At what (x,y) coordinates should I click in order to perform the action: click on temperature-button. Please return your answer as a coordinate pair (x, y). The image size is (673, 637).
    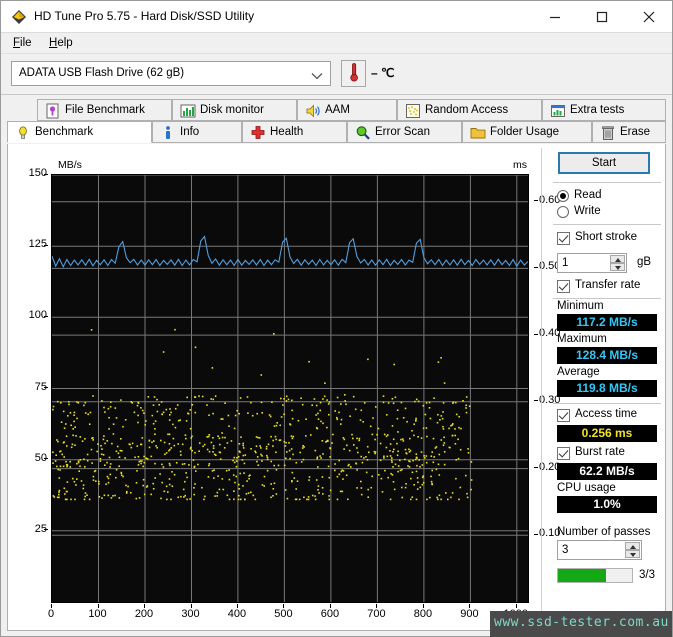
    Looking at the image, I should click on (353, 73).